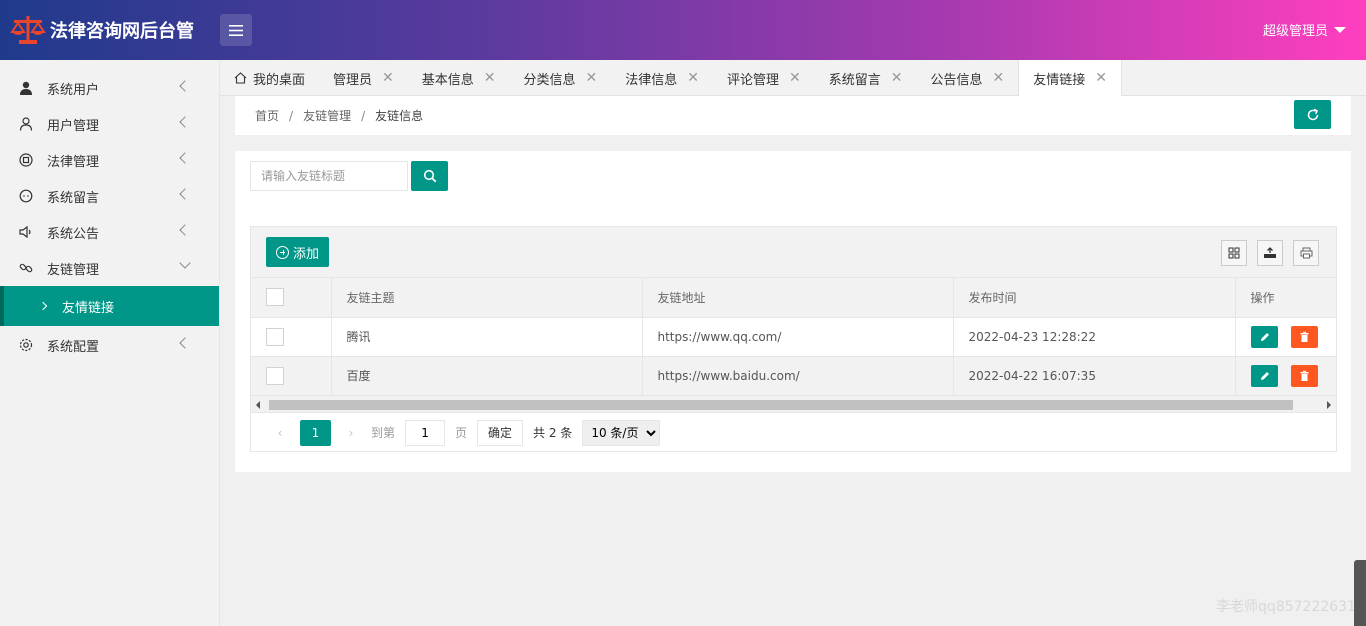 The height and width of the screenshot is (626, 1366). I want to click on tab-label: 系统留言, so click(854, 80).